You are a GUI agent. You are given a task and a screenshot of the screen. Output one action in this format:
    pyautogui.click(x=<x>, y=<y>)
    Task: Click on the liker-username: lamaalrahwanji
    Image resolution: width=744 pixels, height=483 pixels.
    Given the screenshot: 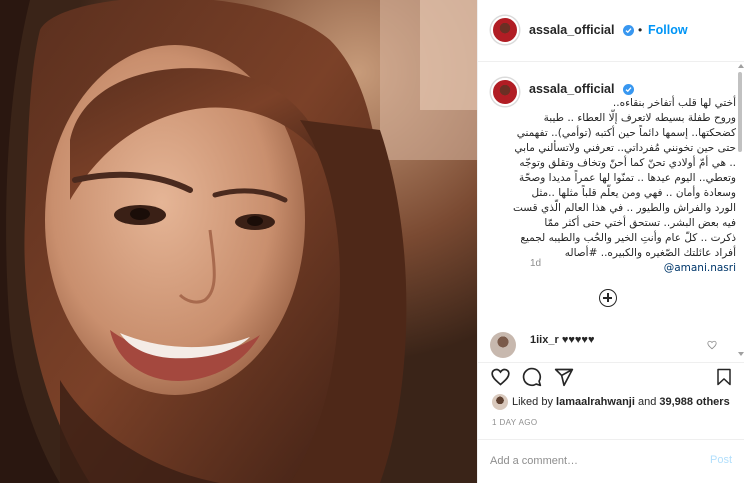 What is the action you would take?
    pyautogui.click(x=595, y=402)
    